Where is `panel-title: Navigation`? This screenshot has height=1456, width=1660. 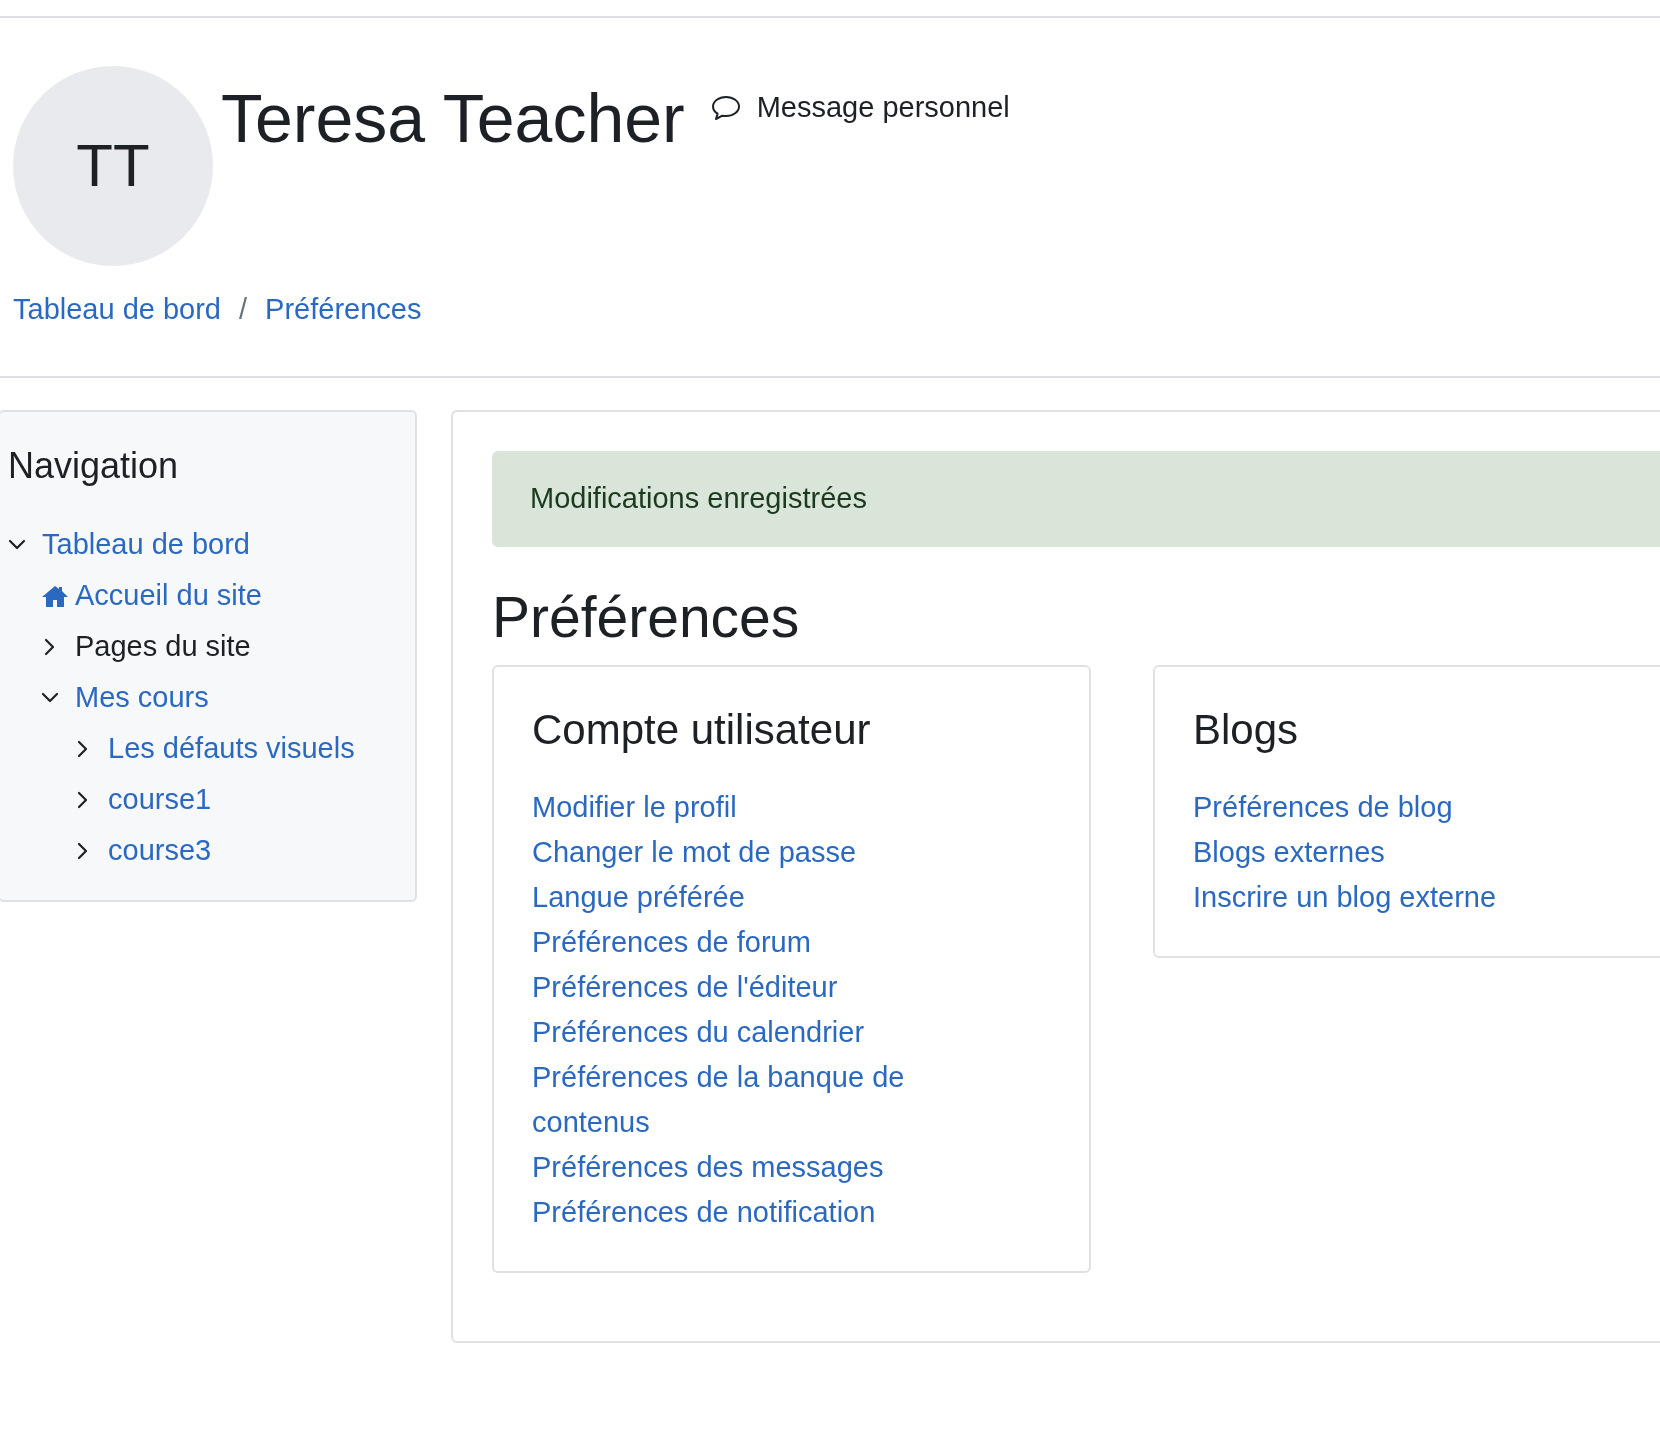 panel-title: Navigation is located at coordinates (94, 466).